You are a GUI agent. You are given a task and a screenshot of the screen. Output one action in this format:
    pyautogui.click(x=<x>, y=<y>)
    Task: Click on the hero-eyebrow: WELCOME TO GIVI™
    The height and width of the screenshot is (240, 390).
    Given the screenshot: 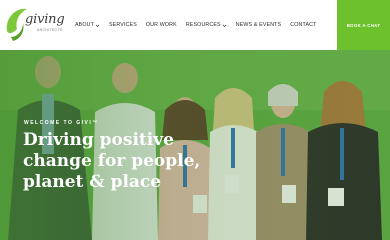 What is the action you would take?
    pyautogui.click(x=61, y=123)
    